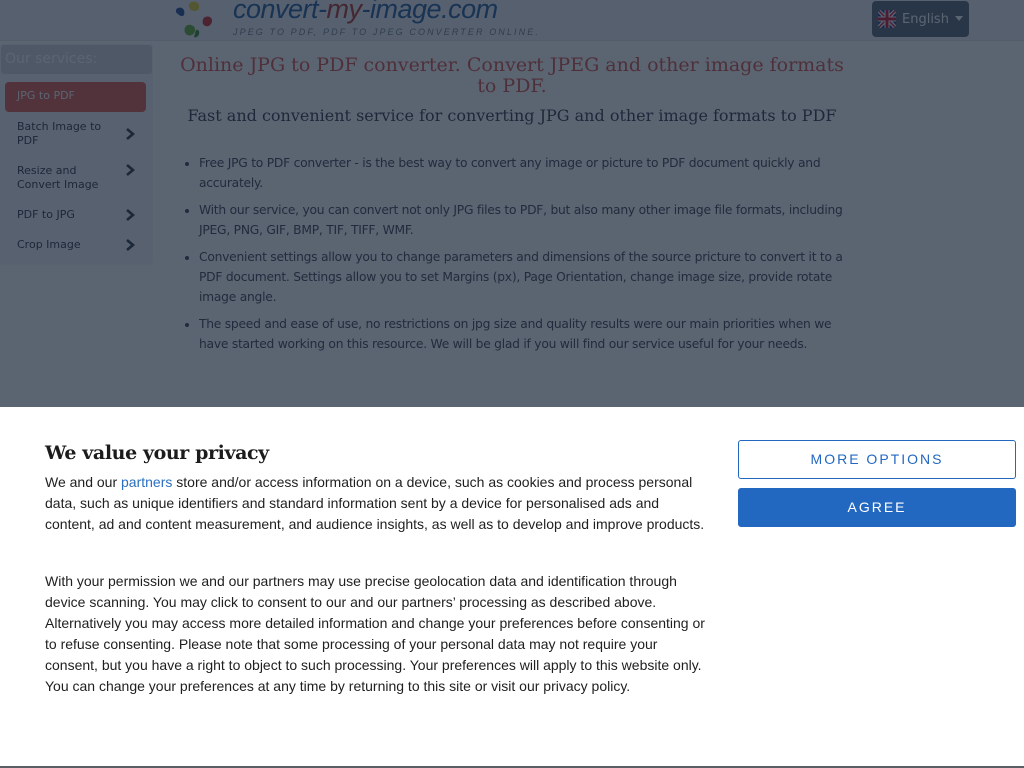  What do you see at coordinates (877, 459) in the screenshot?
I see `more-options-button: MORE OPTIONS` at bounding box center [877, 459].